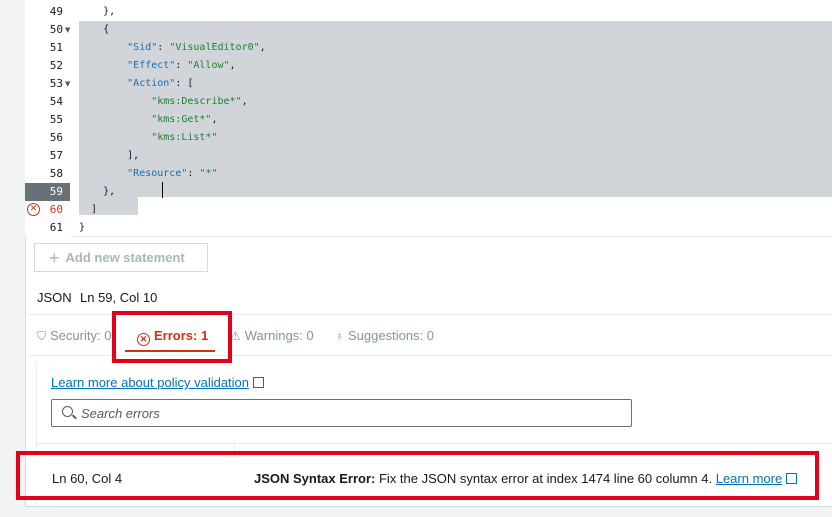  Describe the element at coordinates (150, 382) in the screenshot. I see `learn-more-policy-validation-label: Learn more about policy validation` at that location.